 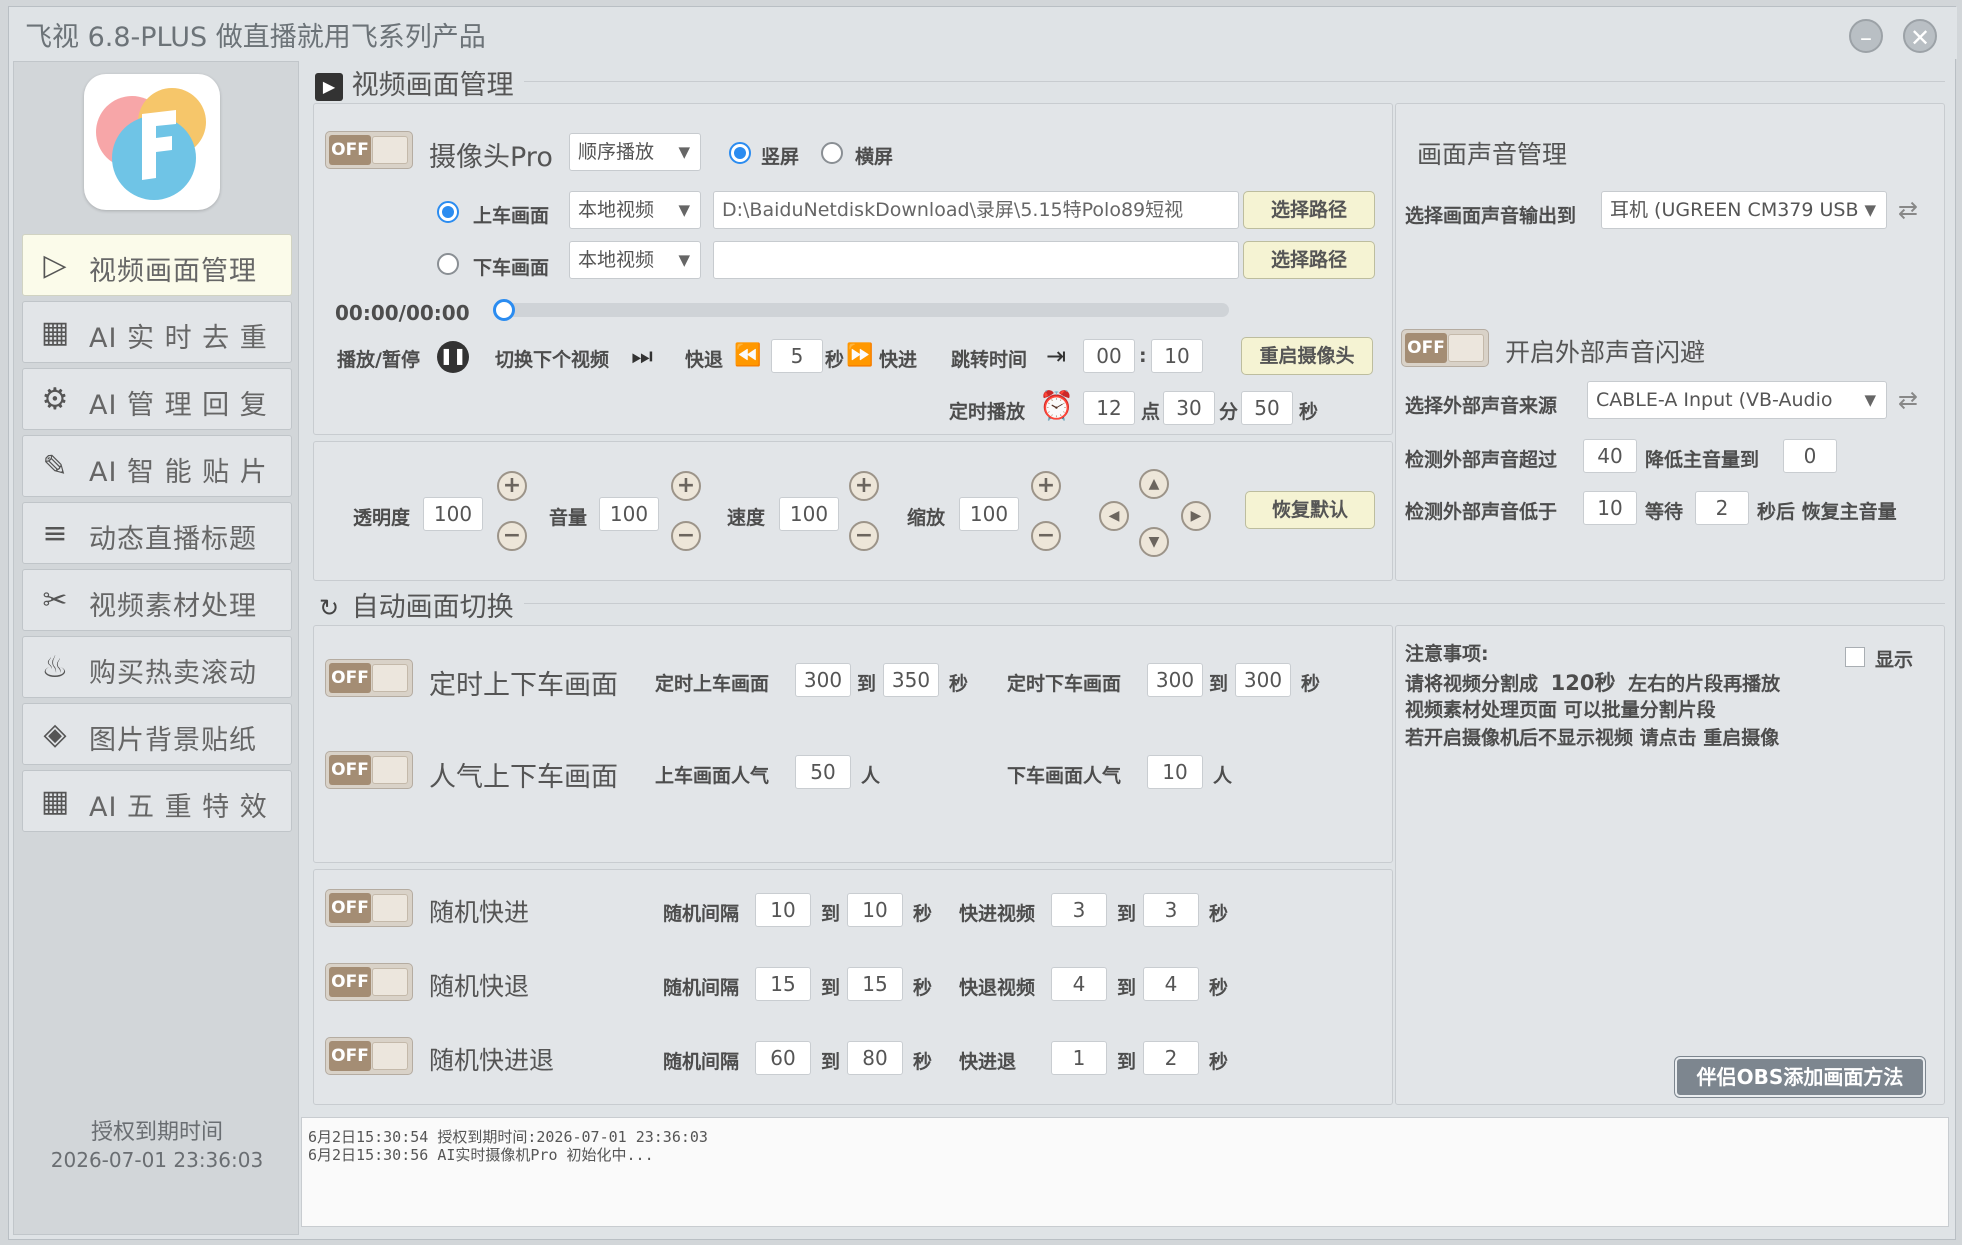 What do you see at coordinates (1079, 910) in the screenshot?
I see `ff-from-input: 3` at bounding box center [1079, 910].